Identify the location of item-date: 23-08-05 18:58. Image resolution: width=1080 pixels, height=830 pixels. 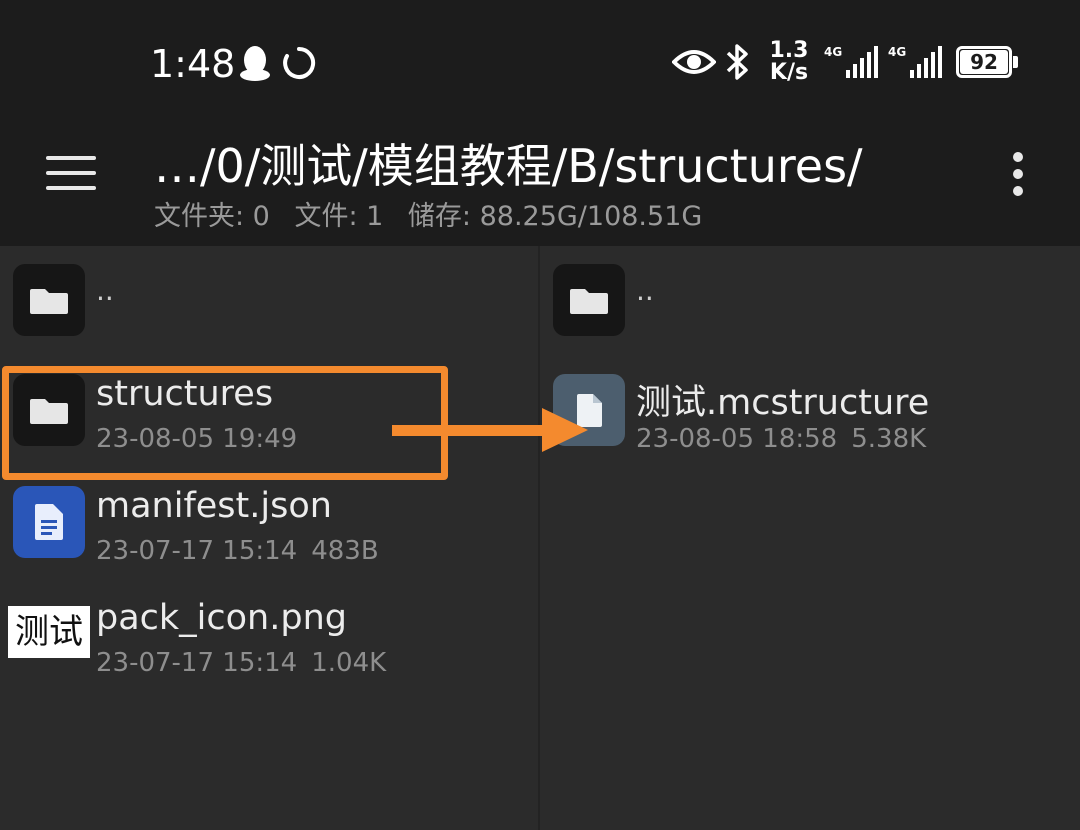
(737, 439).